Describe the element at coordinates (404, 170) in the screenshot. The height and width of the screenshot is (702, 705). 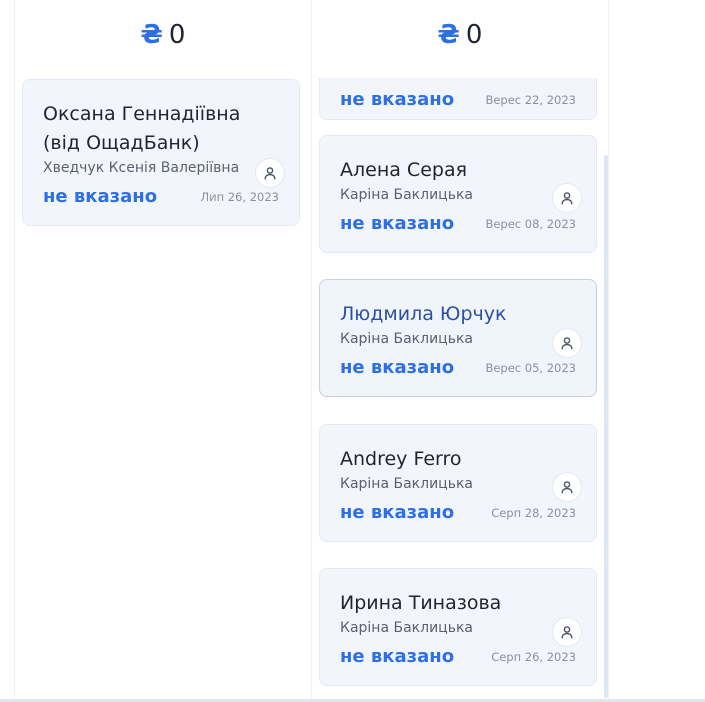
I see `deal-title: Алена Серая` at that location.